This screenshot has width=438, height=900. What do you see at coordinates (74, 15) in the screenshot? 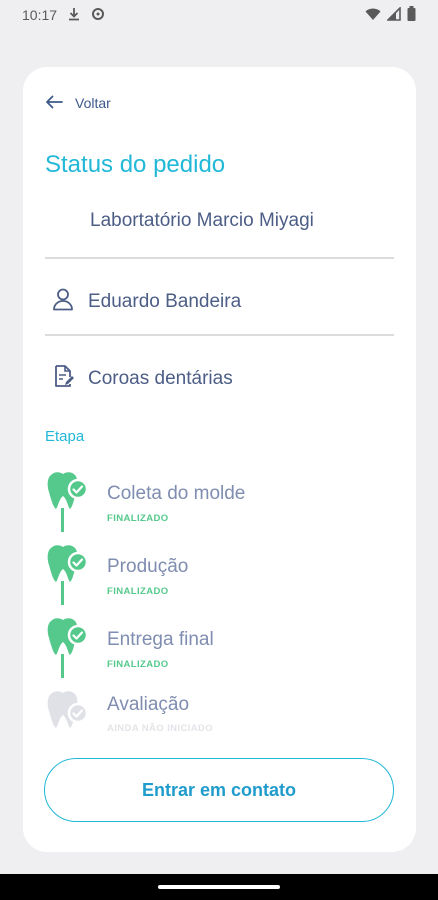
I see `download-icon` at bounding box center [74, 15].